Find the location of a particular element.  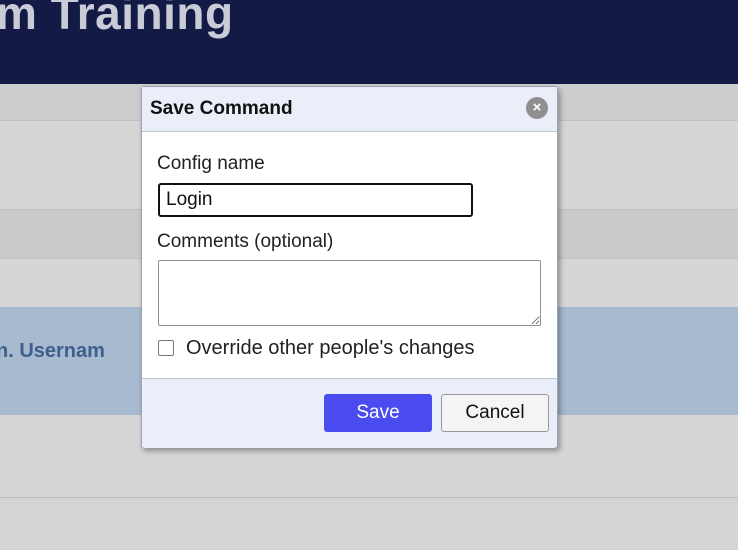

config-name-label: Config name is located at coordinates (211, 163).